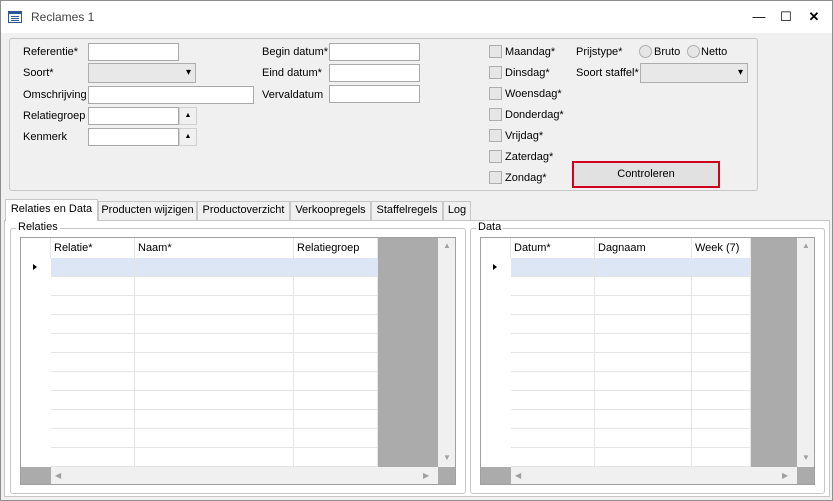 The image size is (833, 501). Describe the element at coordinates (654, 475) in the screenshot. I see `data-horizontal-scrollbar: ◀ ▶` at that location.